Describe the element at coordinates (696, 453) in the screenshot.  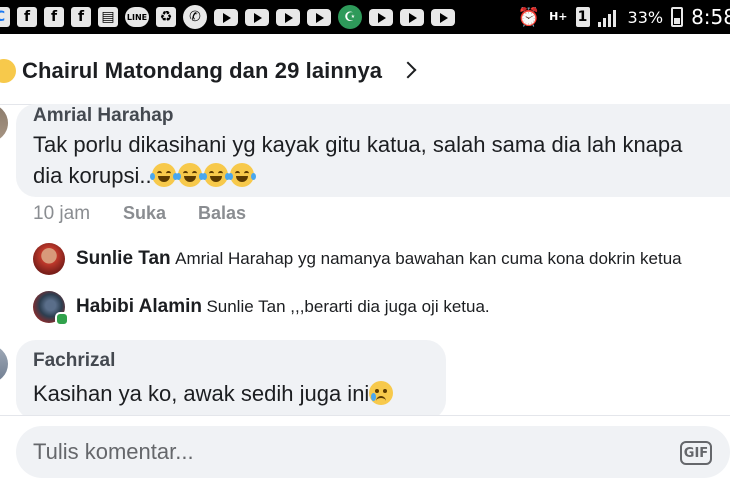
I see `gif-button: GIF` at that location.